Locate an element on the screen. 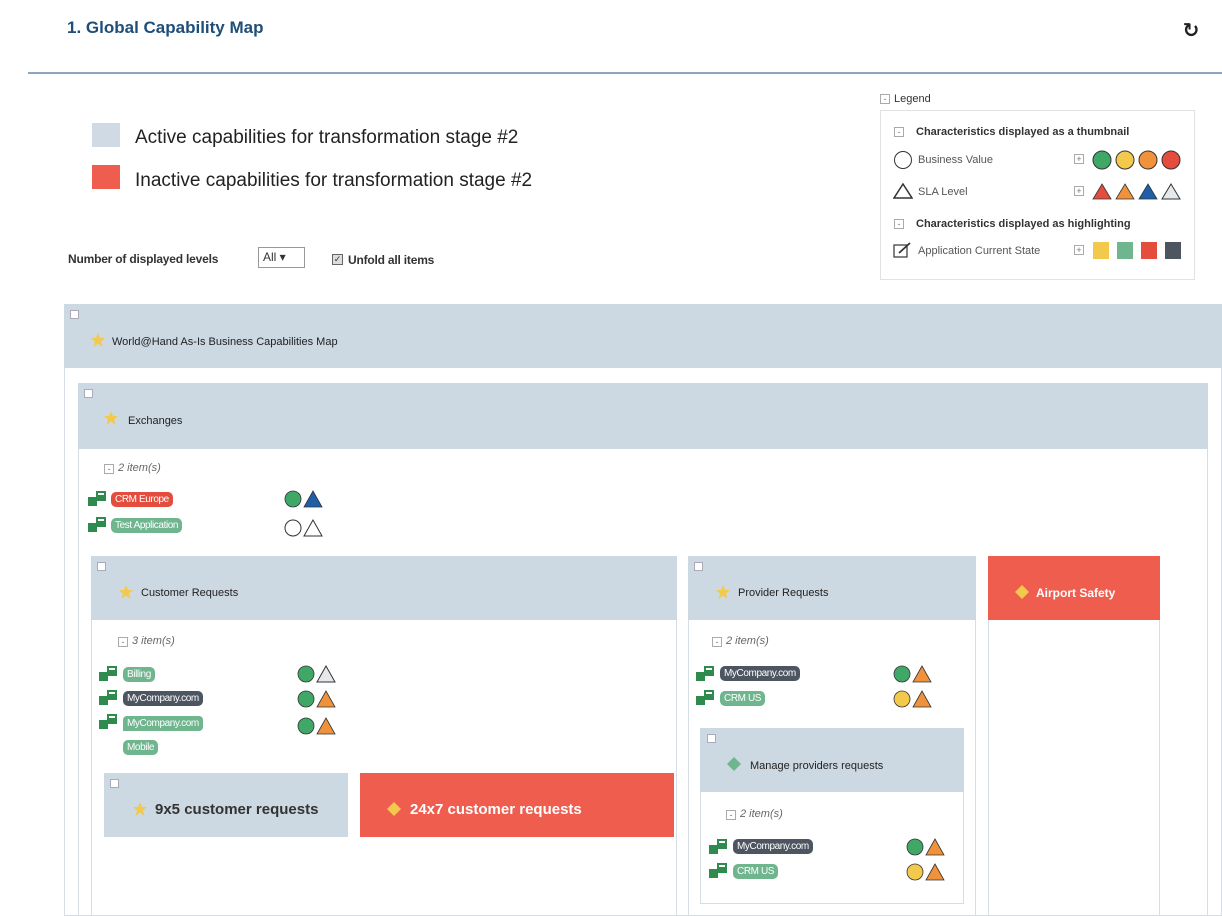  inactive-swatch is located at coordinates (106, 177).